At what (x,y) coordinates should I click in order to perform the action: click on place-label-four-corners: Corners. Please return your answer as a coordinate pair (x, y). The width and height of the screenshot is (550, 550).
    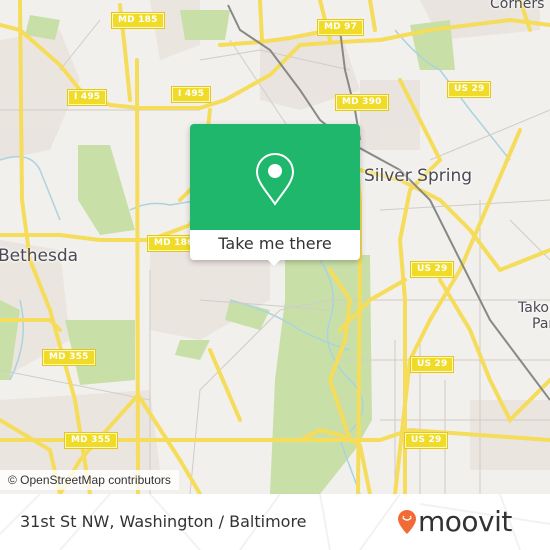
    Looking at the image, I should click on (517, 6).